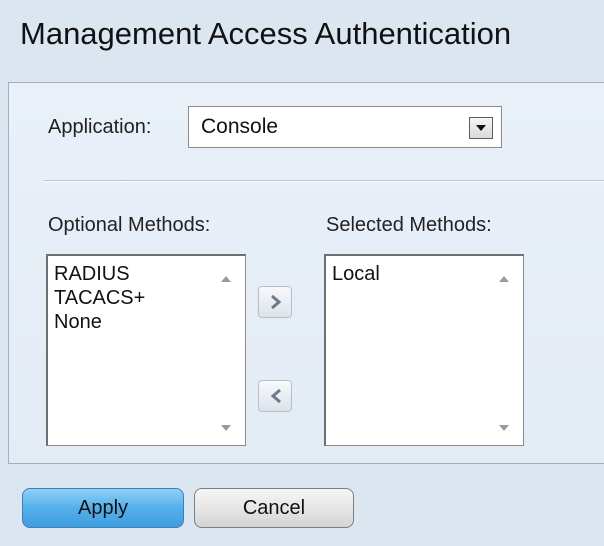  What do you see at coordinates (129, 225) in the screenshot?
I see `optional-methods-label: Optional Methods:` at bounding box center [129, 225].